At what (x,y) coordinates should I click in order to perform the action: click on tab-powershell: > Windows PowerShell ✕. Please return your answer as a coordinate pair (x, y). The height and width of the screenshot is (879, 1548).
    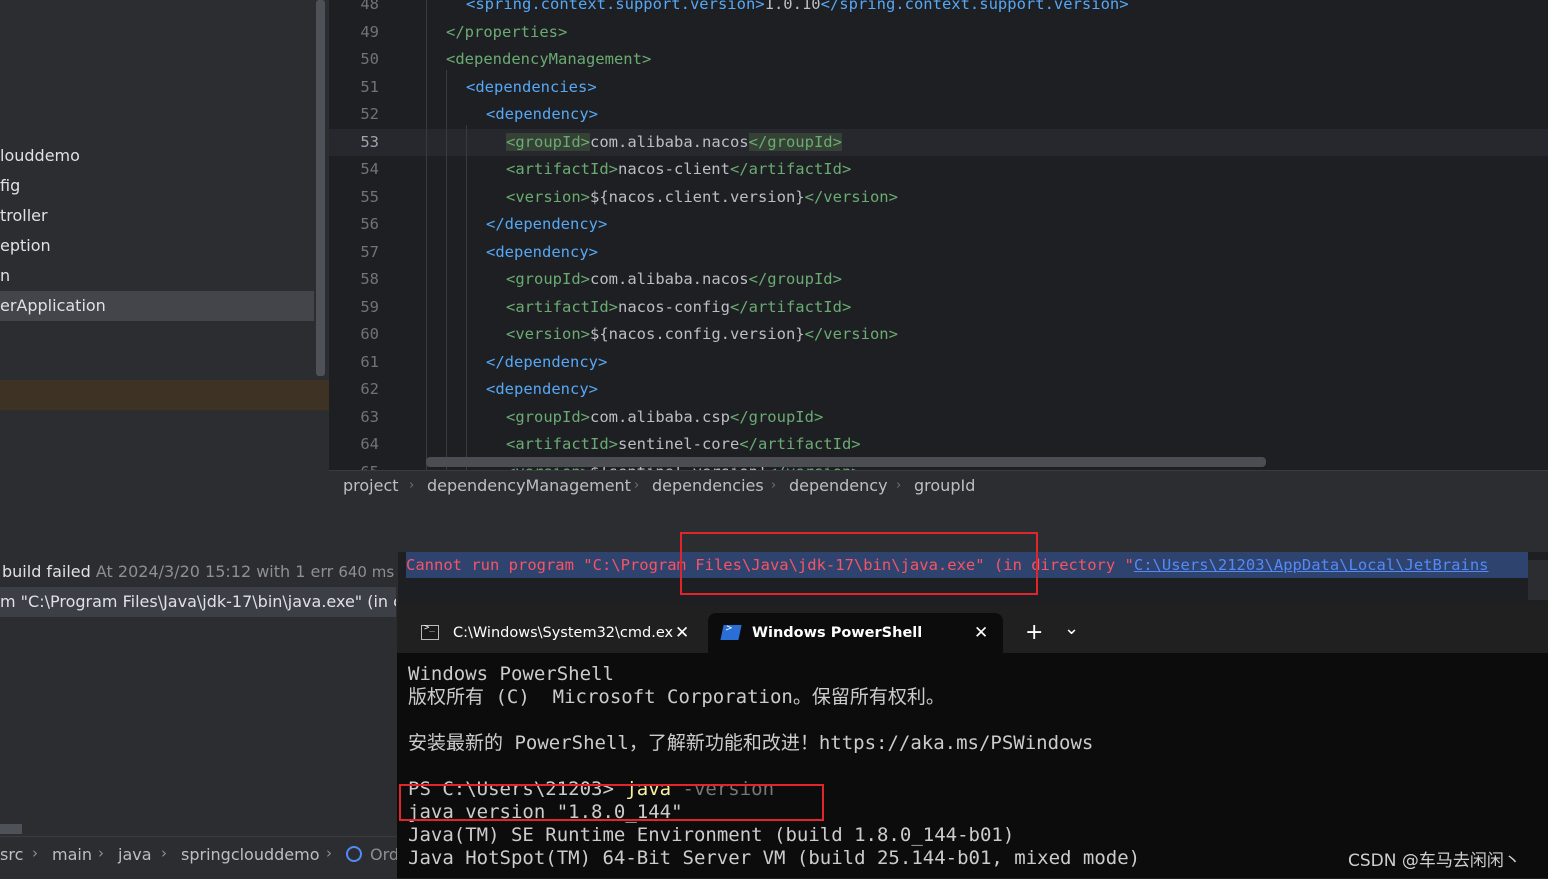
    Looking at the image, I should click on (855, 633).